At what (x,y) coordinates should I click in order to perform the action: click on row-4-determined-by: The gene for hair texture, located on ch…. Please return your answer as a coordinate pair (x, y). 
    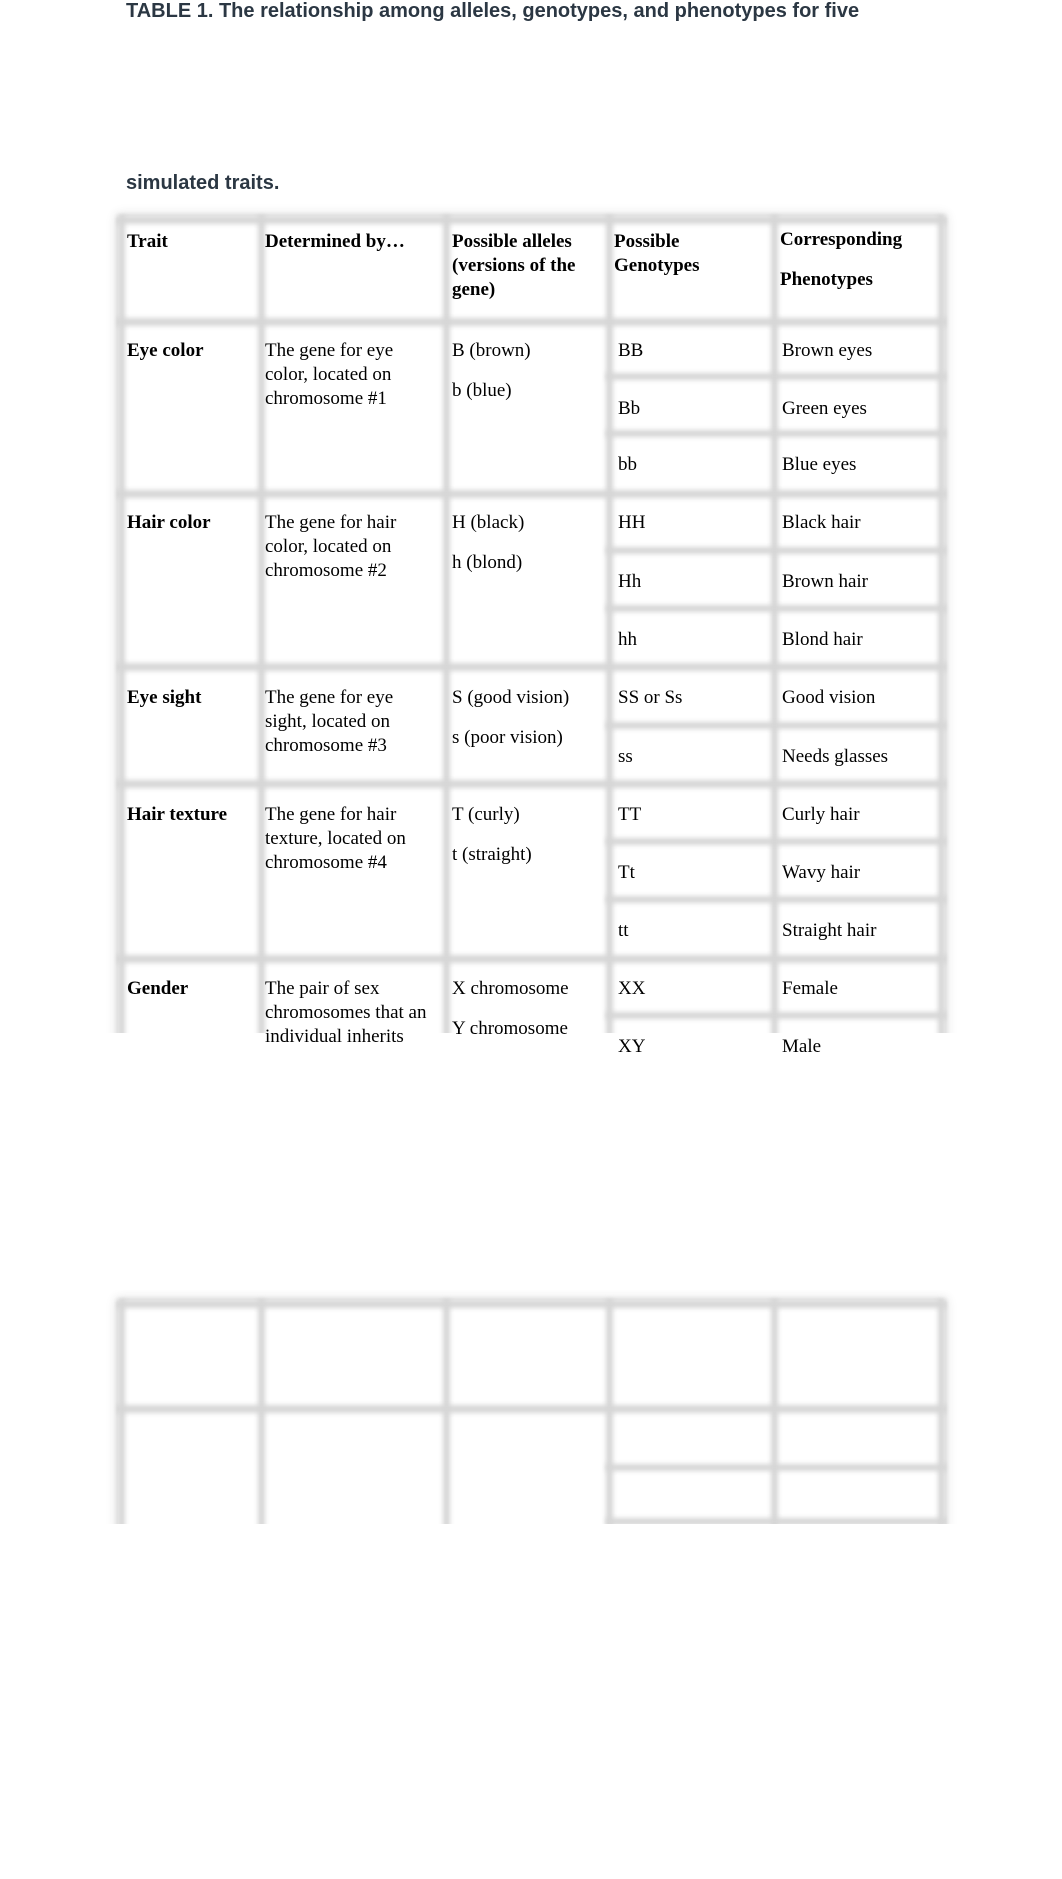
    Looking at the image, I should click on (335, 838).